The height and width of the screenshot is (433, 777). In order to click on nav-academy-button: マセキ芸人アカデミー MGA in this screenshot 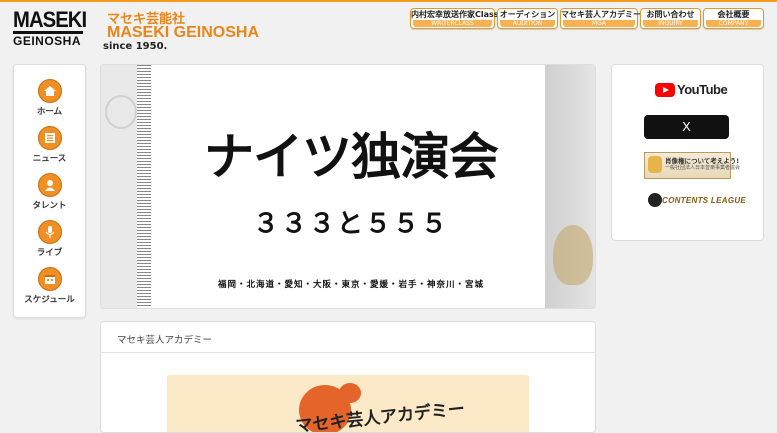, I will do `click(600, 18)`.